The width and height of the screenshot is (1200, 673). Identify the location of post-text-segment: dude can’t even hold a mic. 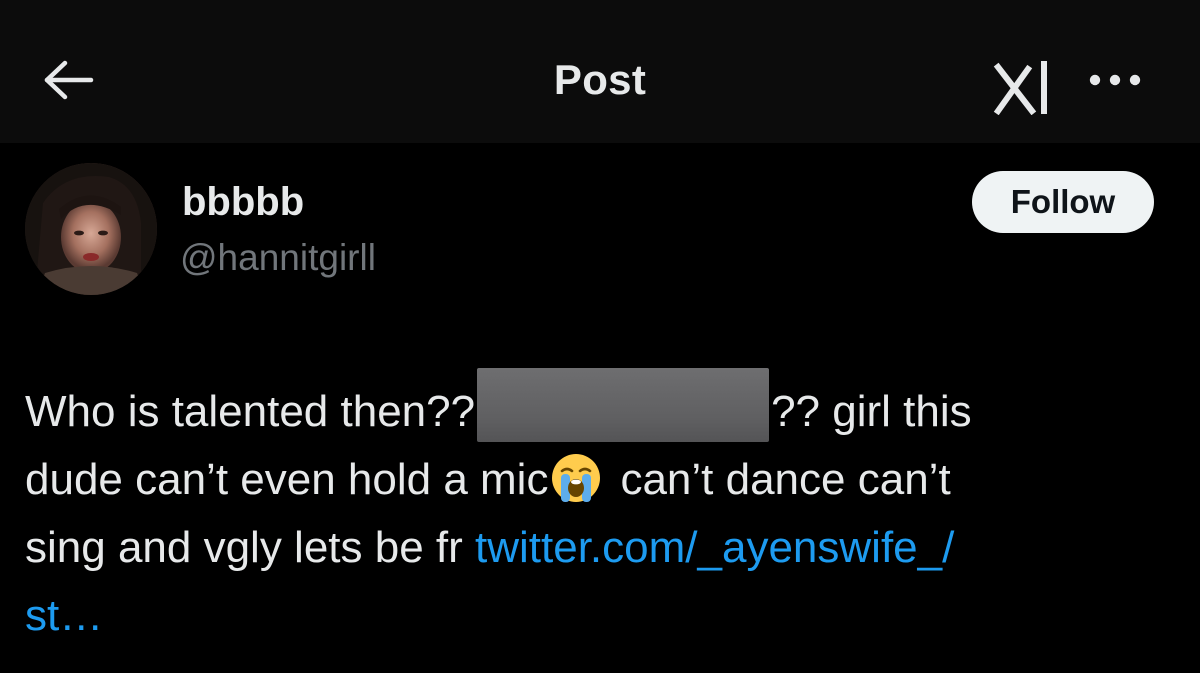
(287, 479).